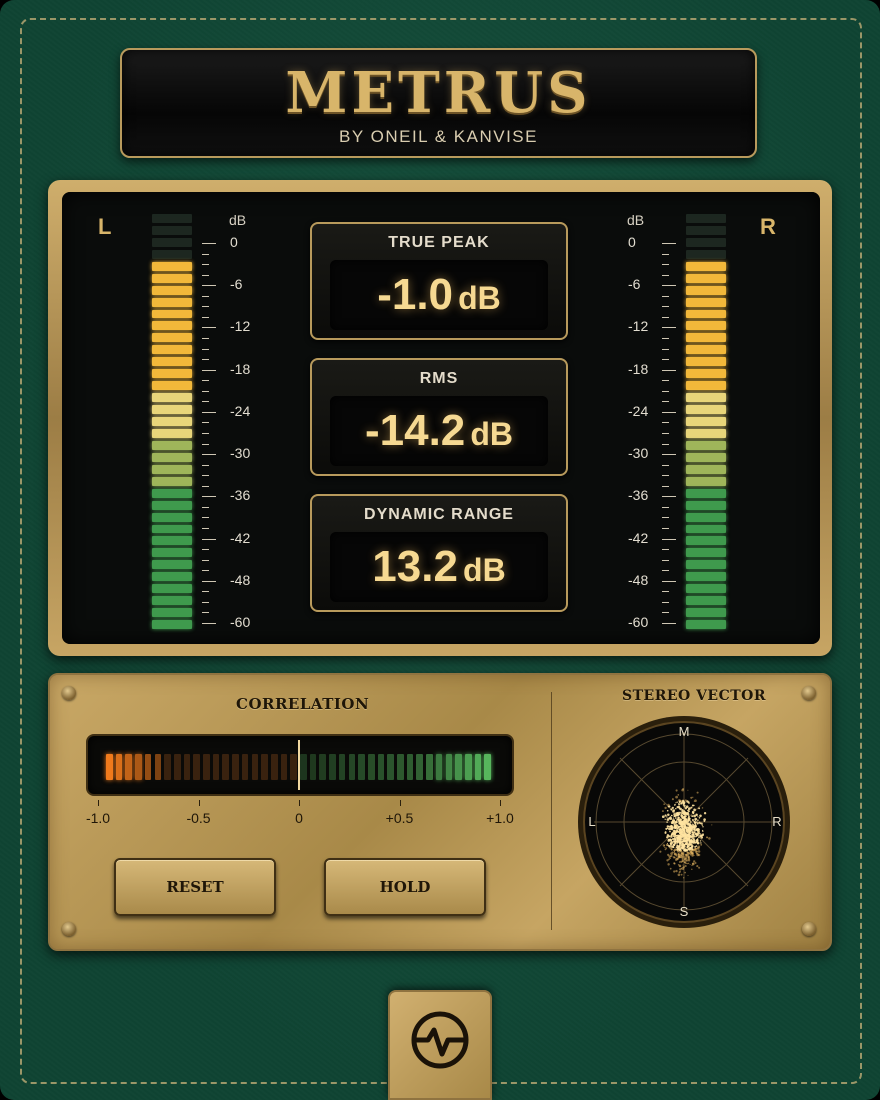 The height and width of the screenshot is (1100, 880). What do you see at coordinates (684, 911) in the screenshot?
I see `scope-label-bottom: S` at bounding box center [684, 911].